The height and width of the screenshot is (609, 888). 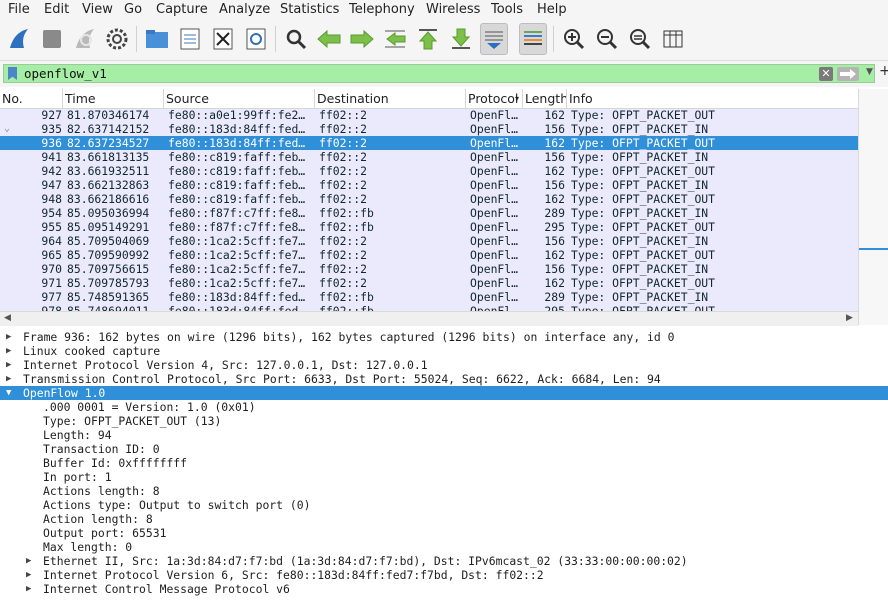 I want to click on bookmark-icon, so click(x=12, y=73).